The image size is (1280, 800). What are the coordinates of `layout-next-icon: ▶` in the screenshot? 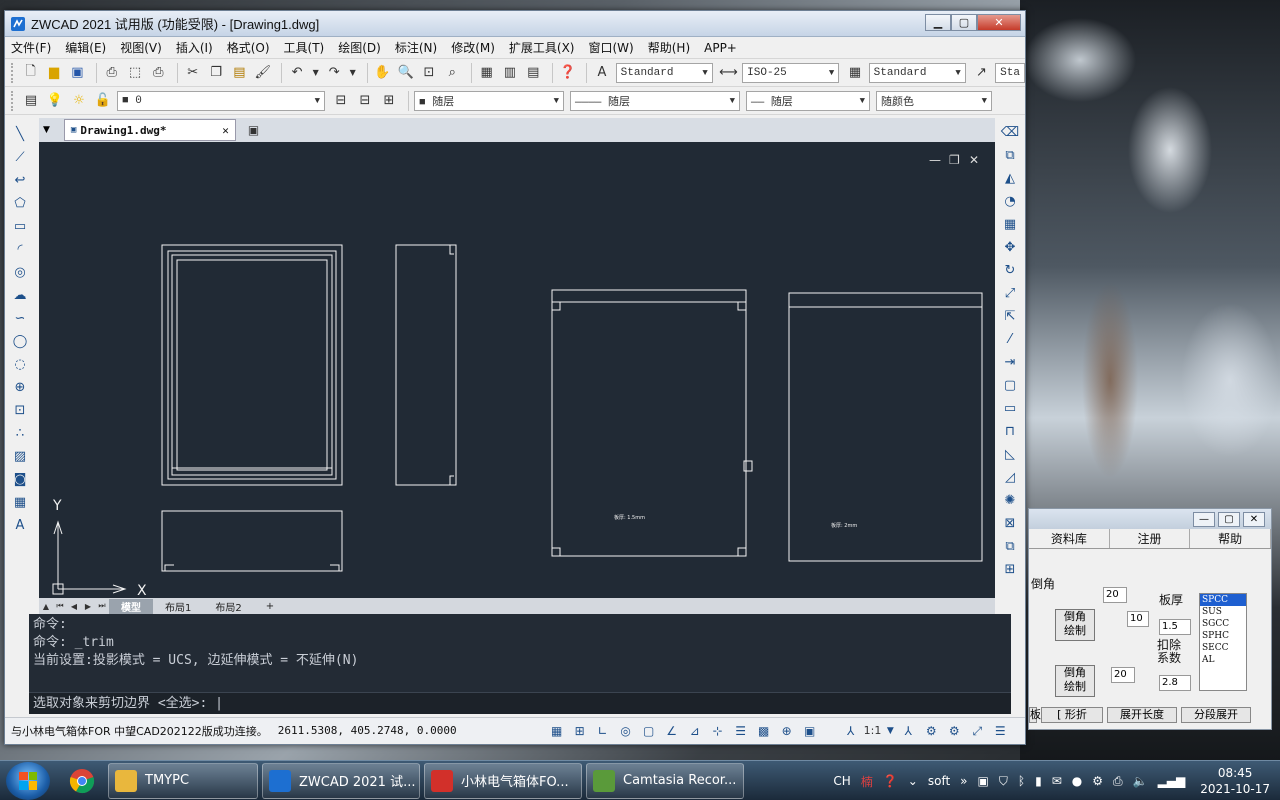 It's located at (88, 606).